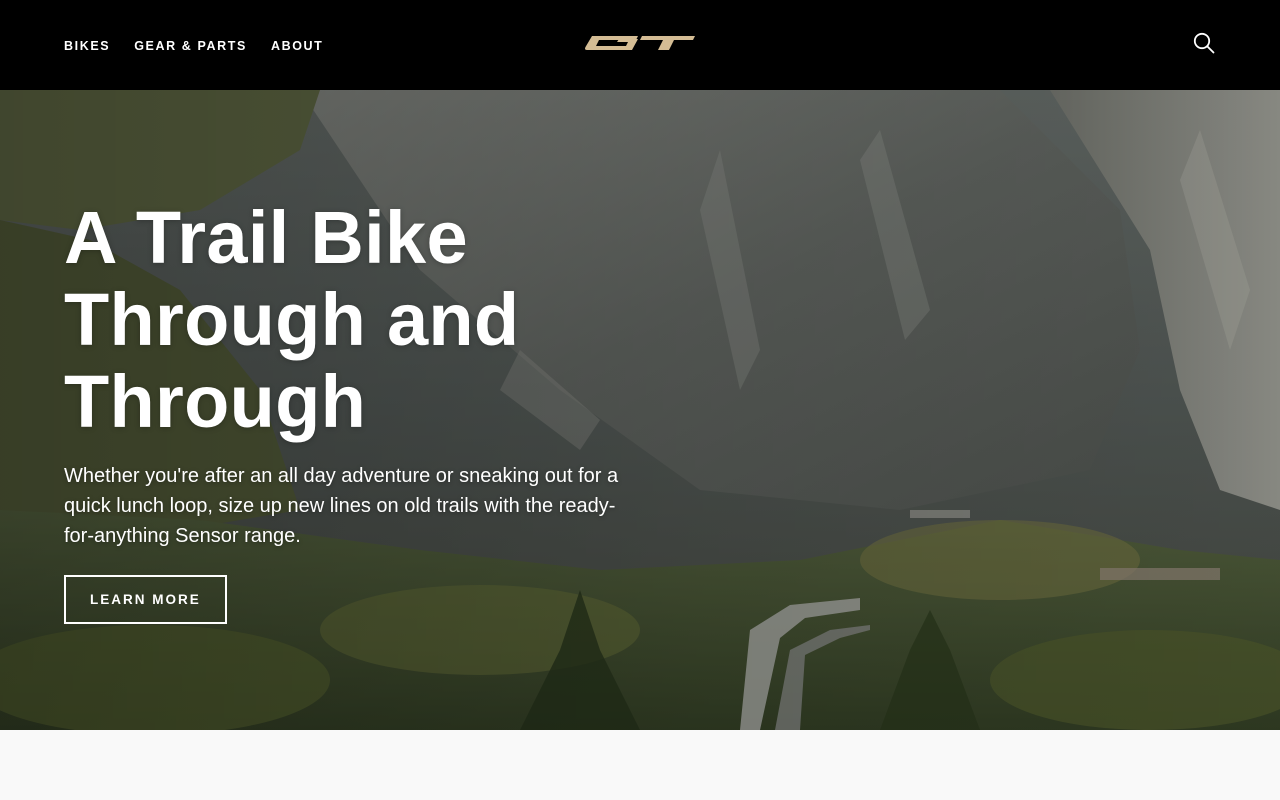  I want to click on hero-title-line-3: Through, so click(215, 401).